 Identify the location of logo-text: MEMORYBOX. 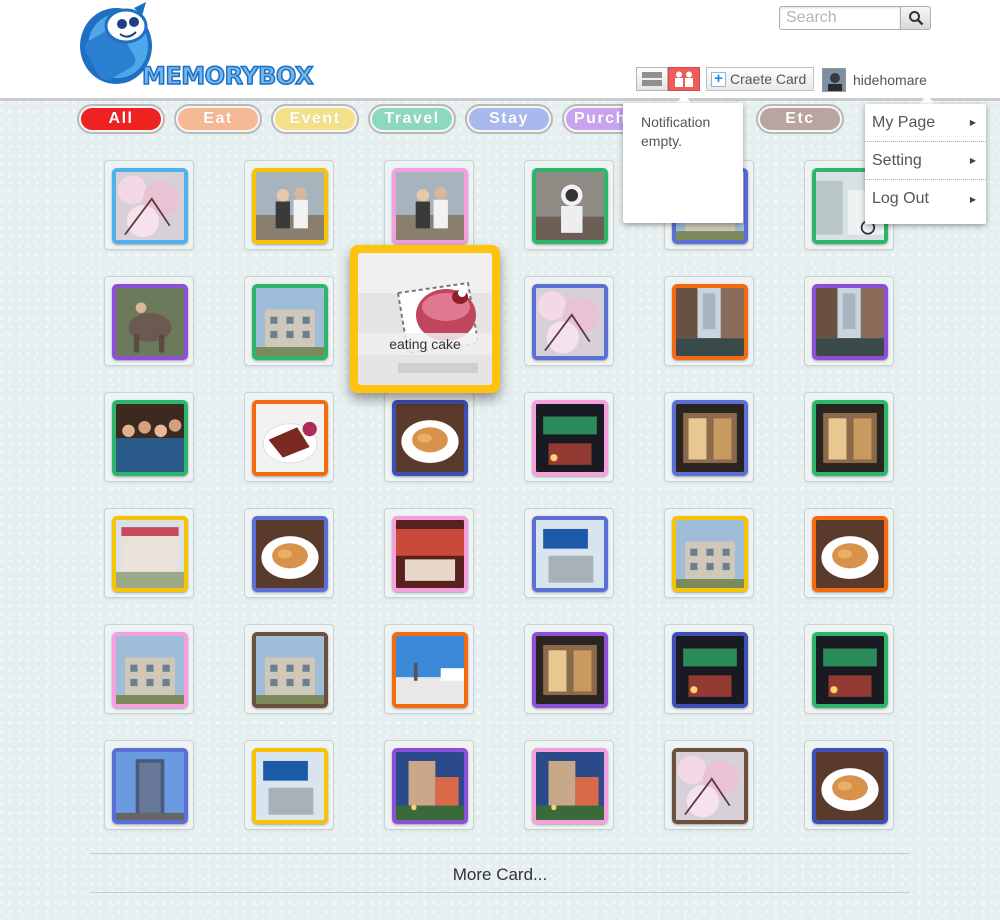
(227, 76).